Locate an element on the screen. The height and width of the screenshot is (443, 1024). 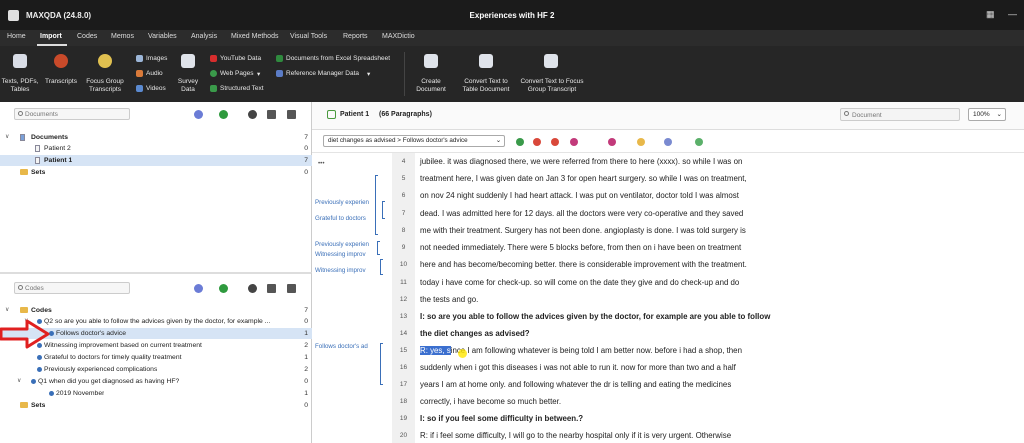
documents-search is located at coordinates (72, 114).